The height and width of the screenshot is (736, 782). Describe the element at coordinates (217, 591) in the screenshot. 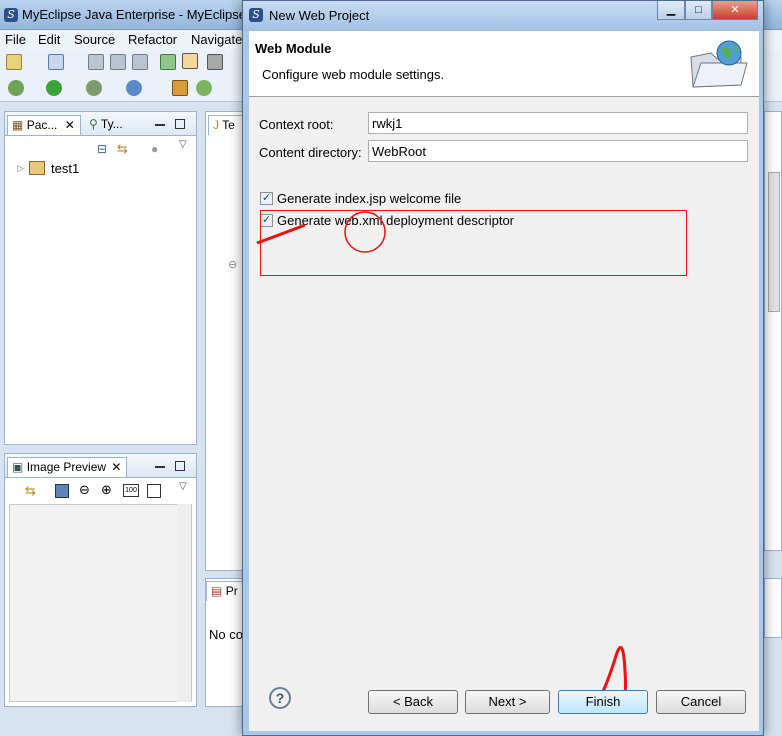

I see `problems-icon: ▤` at that location.